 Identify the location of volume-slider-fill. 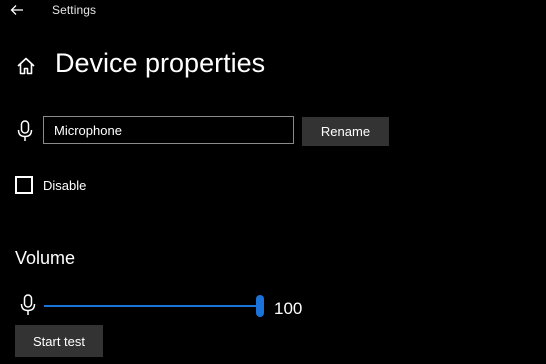
(152, 306).